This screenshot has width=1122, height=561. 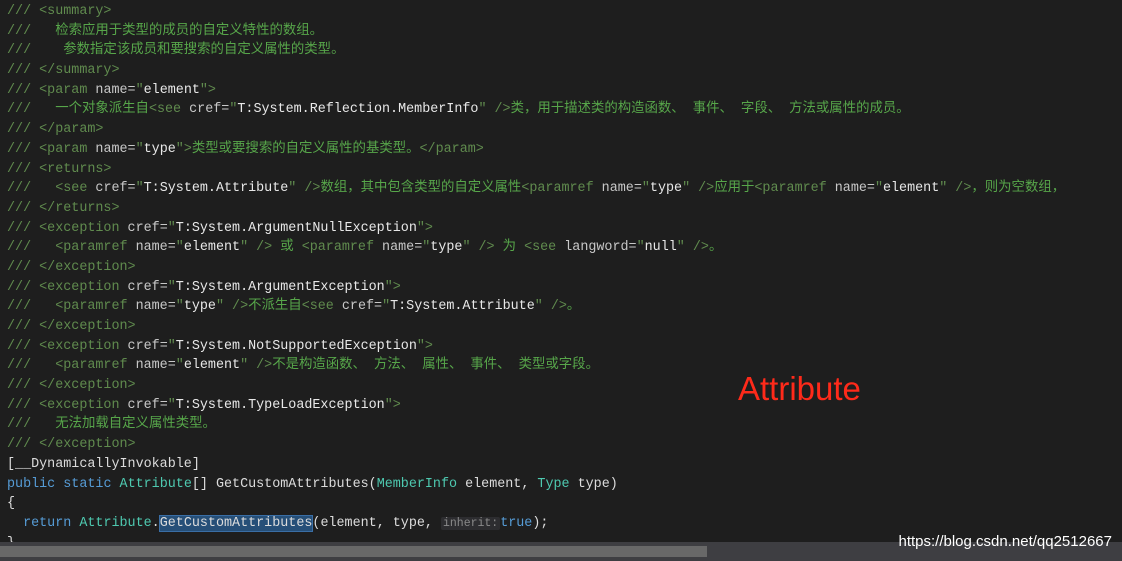 I want to click on code-token: <summary>, so click(x=71, y=11).